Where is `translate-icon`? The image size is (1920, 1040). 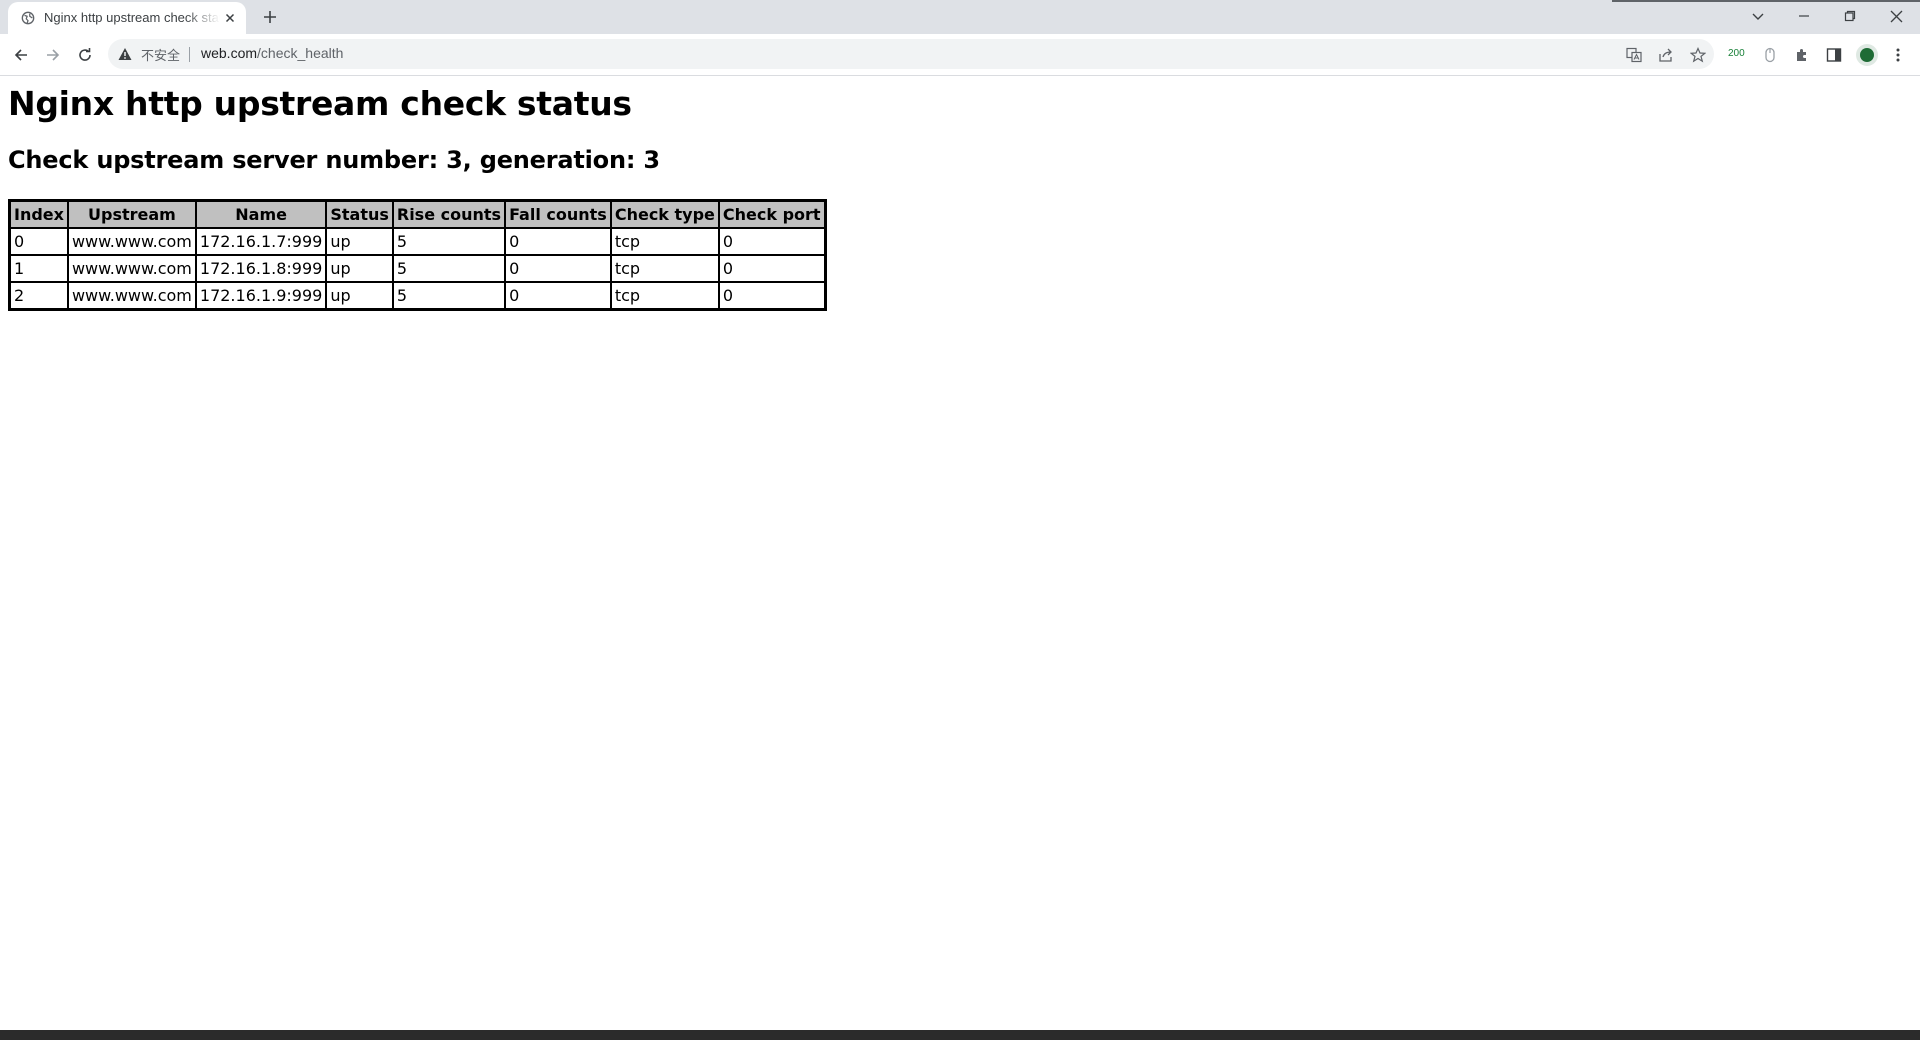
translate-icon is located at coordinates (1634, 55).